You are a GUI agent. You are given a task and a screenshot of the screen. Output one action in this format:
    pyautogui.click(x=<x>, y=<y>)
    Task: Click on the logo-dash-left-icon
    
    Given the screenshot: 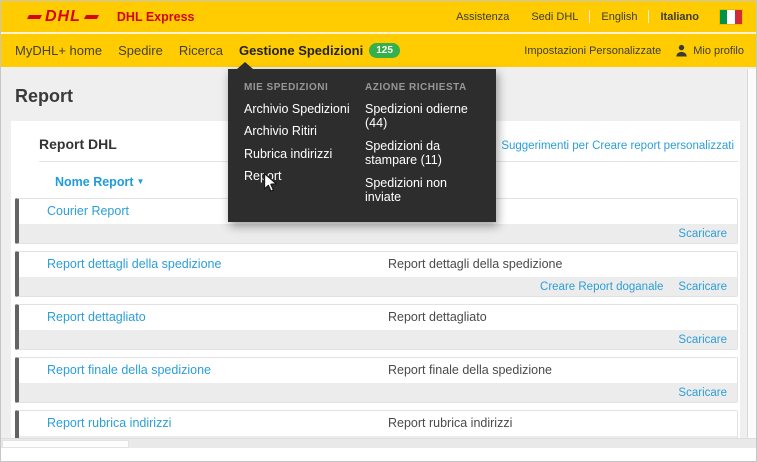 What is the action you would take?
    pyautogui.click(x=34, y=16)
    